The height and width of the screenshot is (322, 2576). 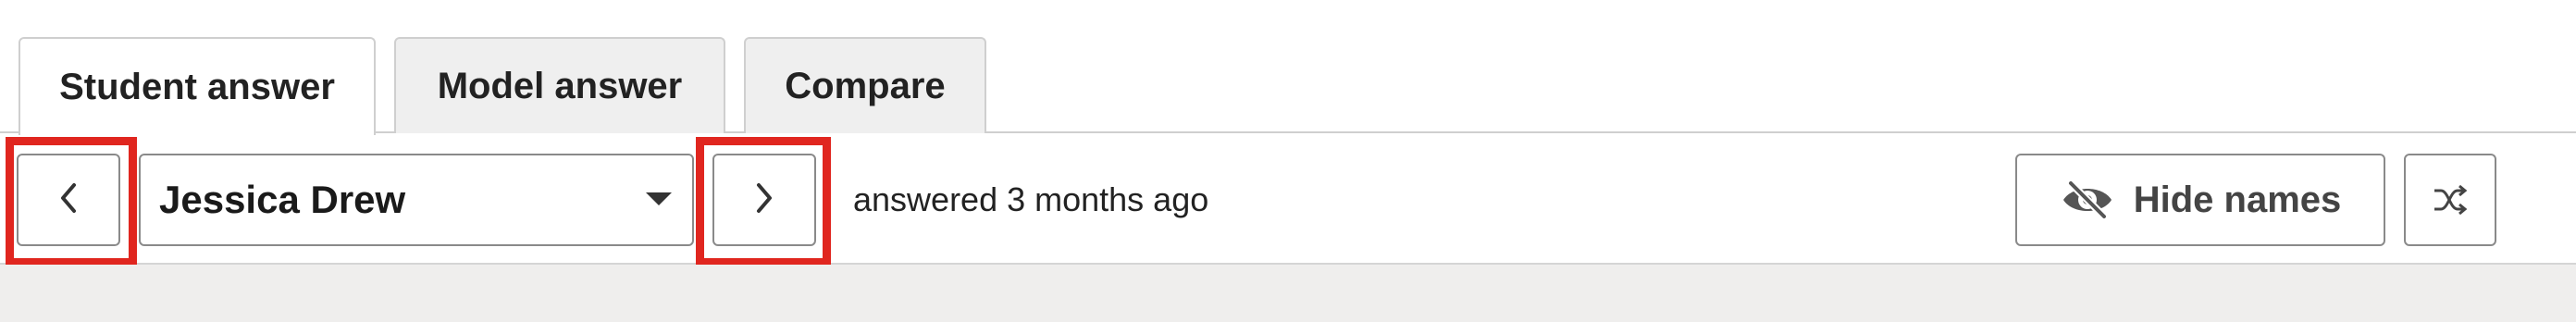 What do you see at coordinates (2088, 200) in the screenshot?
I see `eye-slash-icon` at bounding box center [2088, 200].